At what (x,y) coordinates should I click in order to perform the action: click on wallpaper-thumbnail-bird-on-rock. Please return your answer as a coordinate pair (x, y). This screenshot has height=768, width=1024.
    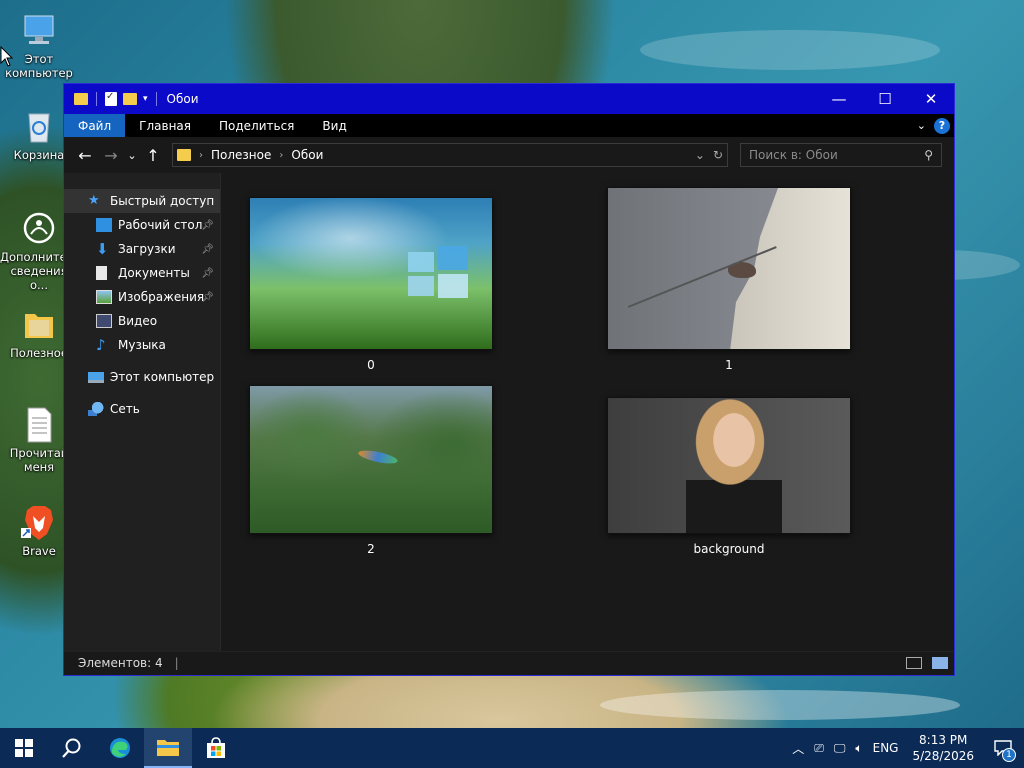
    Looking at the image, I should click on (729, 268).